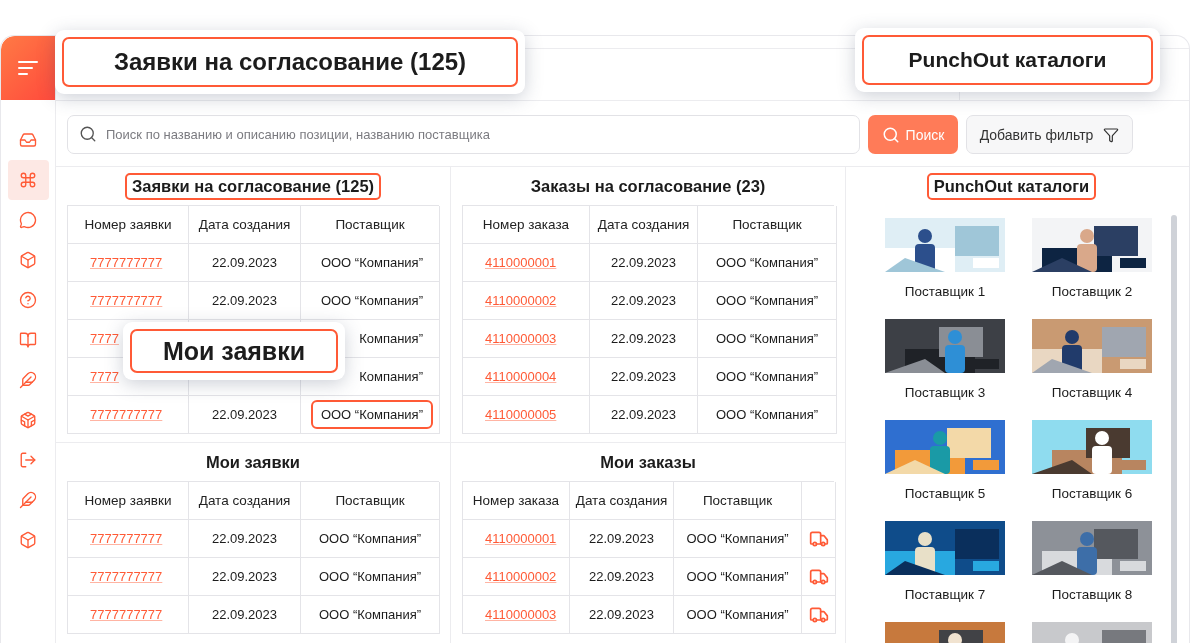 Image resolution: width=1200 pixels, height=643 pixels. What do you see at coordinates (290, 62) in the screenshot?
I see `callout-label: Заявки на согласование (125)` at bounding box center [290, 62].